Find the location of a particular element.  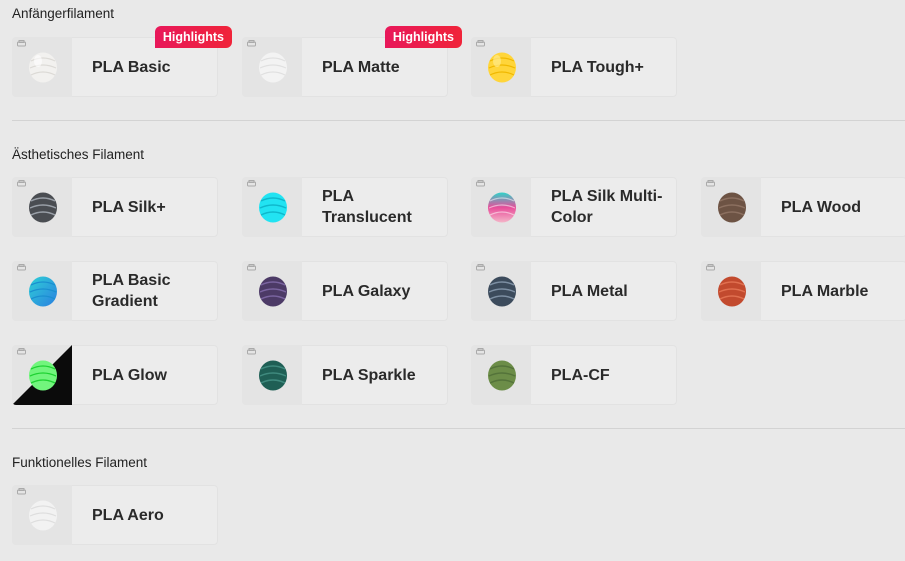

filament-card-pla-translucent: PLA Translucent is located at coordinates (345, 207).